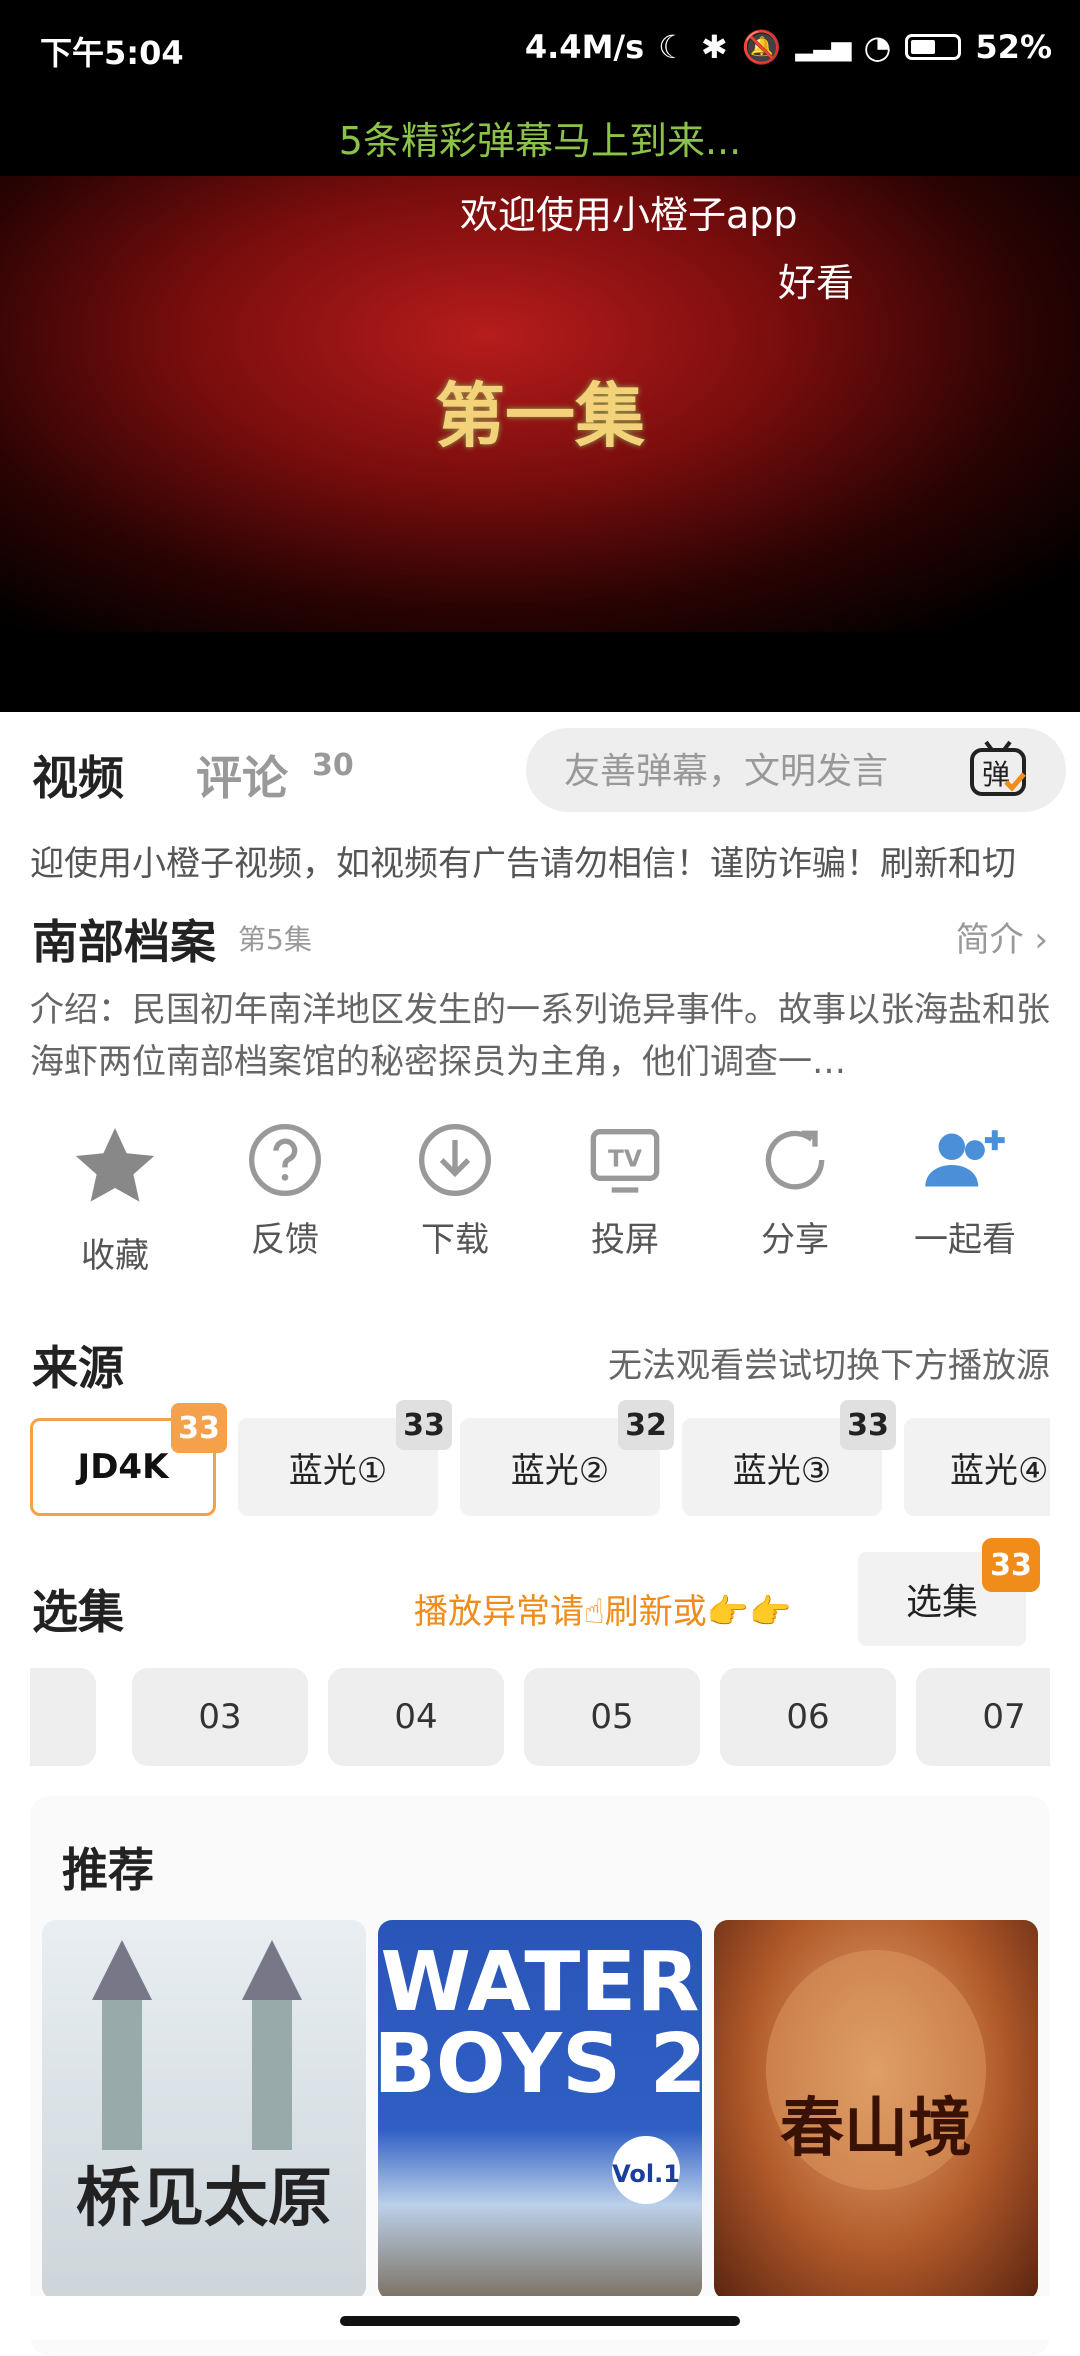 The image size is (1080, 2356). What do you see at coordinates (285, 1160) in the screenshot?
I see `question-icon` at bounding box center [285, 1160].